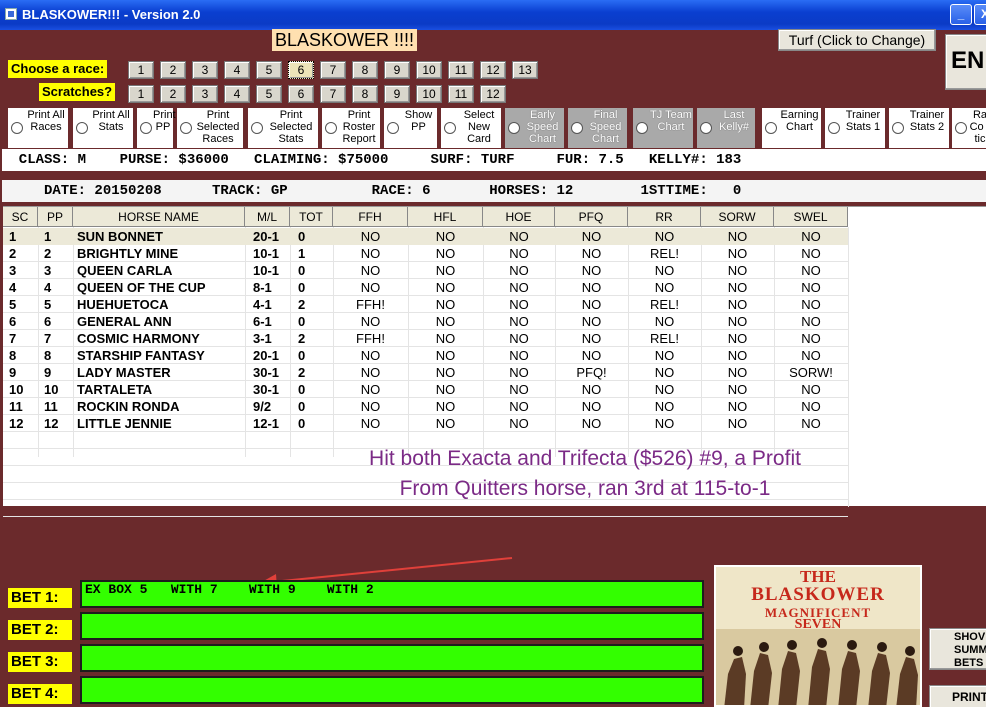  I want to click on table-row: 10 10 TARTALETA 30-1 0 NO NO NO NO NO NO NO, so click(425, 389).